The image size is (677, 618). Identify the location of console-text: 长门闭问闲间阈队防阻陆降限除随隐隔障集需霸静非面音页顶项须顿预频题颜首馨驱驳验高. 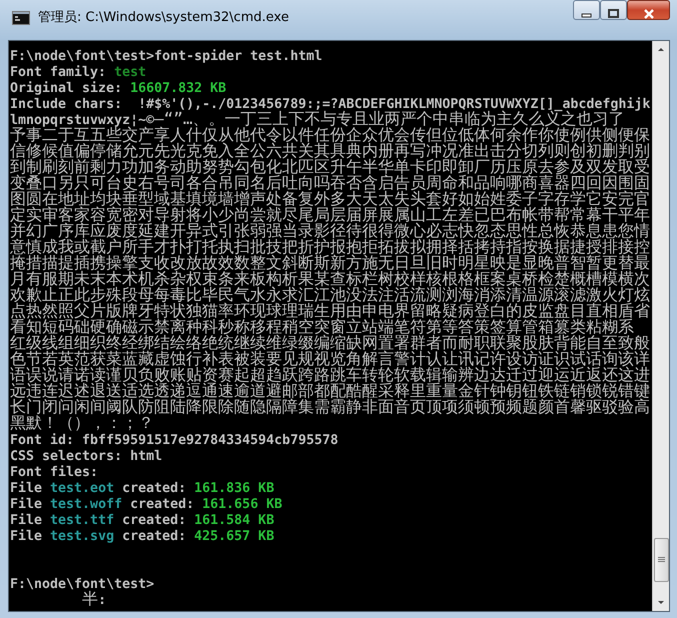
(330, 408).